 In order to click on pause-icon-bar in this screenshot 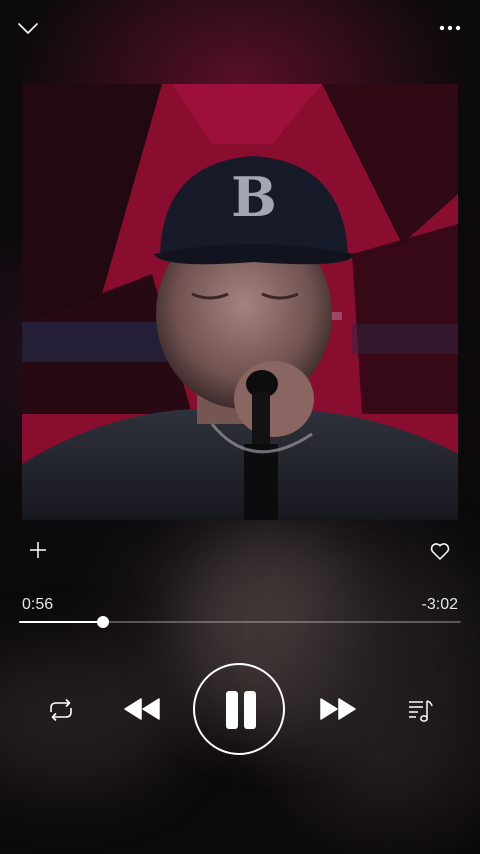, I will do `click(250, 710)`.